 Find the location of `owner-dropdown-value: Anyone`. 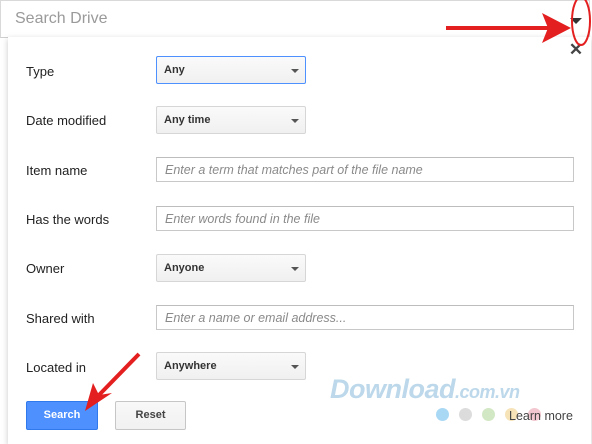

owner-dropdown-value: Anyone is located at coordinates (184, 268).